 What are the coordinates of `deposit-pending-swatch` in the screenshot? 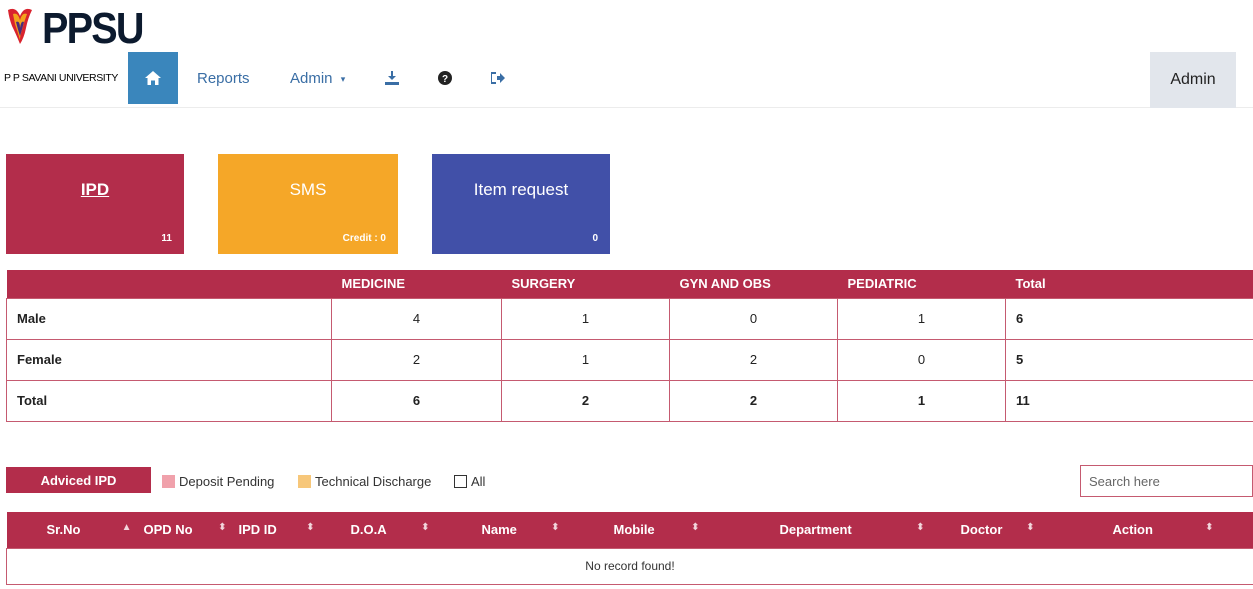 It's located at (168, 481).